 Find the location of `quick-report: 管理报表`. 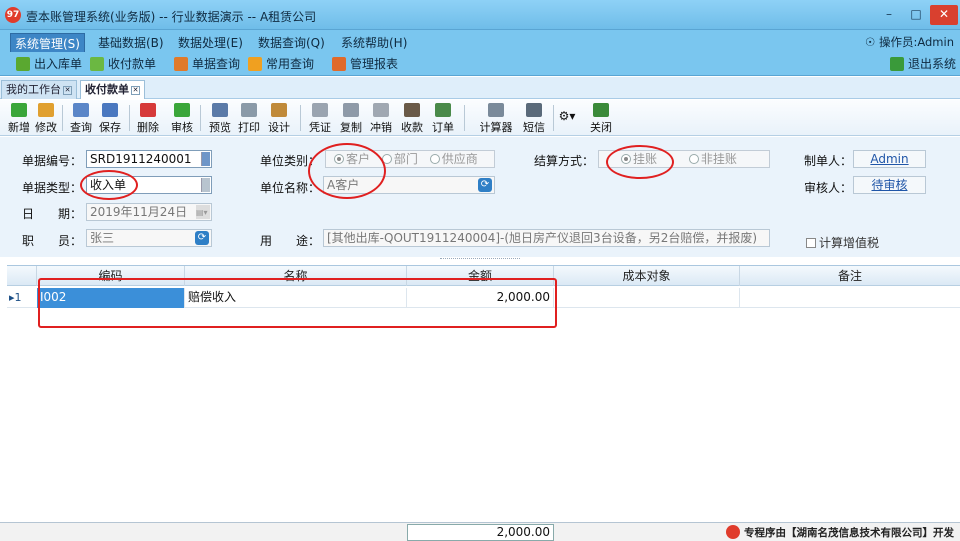

quick-report: 管理报表 is located at coordinates (364, 64).